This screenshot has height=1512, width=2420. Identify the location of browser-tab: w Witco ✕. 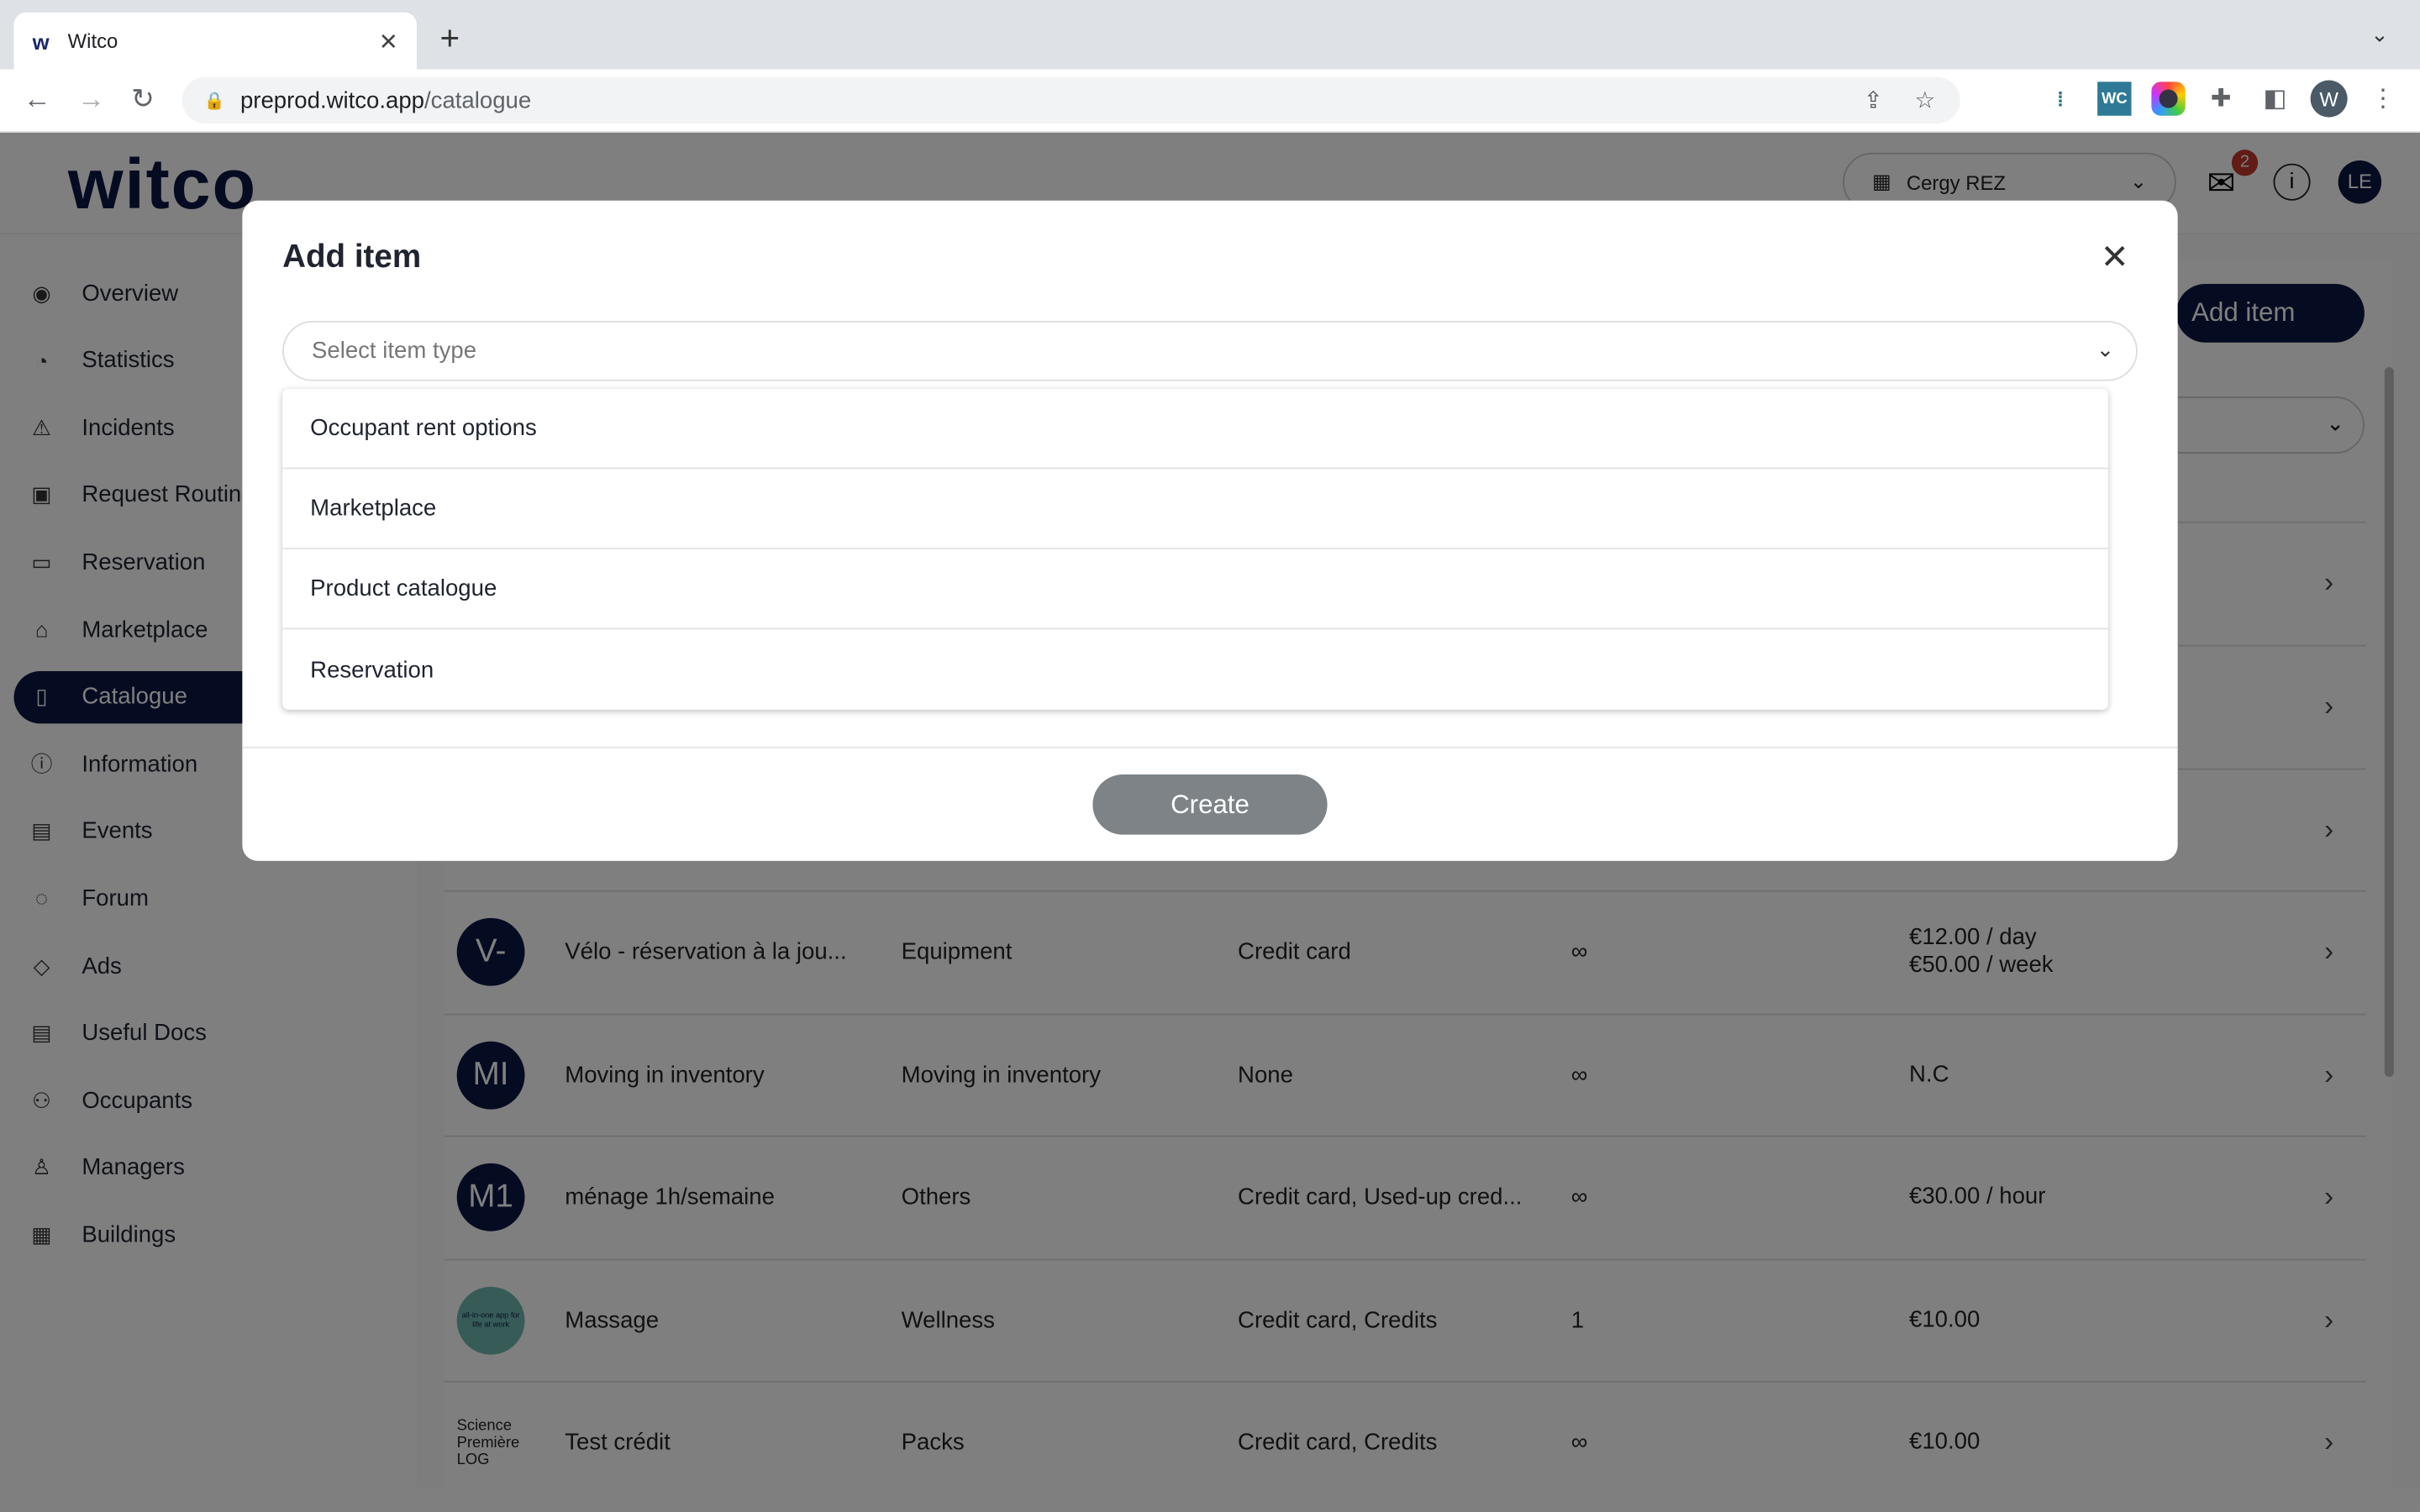
(215, 41).